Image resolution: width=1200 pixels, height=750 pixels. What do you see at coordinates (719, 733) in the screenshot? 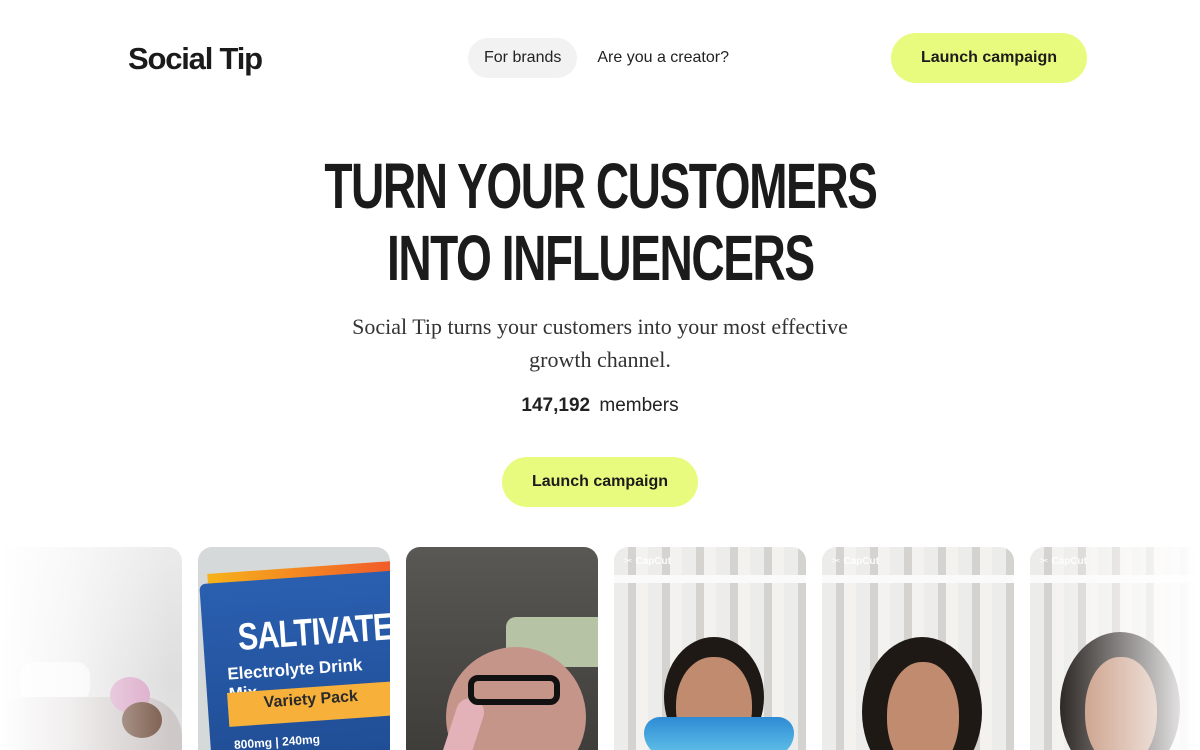
I see `sunglasses-icon` at bounding box center [719, 733].